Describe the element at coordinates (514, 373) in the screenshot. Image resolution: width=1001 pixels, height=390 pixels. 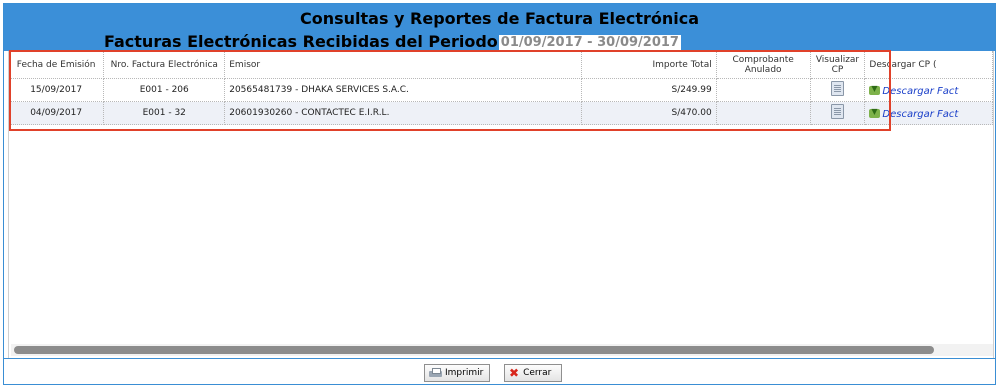
I see `close-icon: ✖` at that location.